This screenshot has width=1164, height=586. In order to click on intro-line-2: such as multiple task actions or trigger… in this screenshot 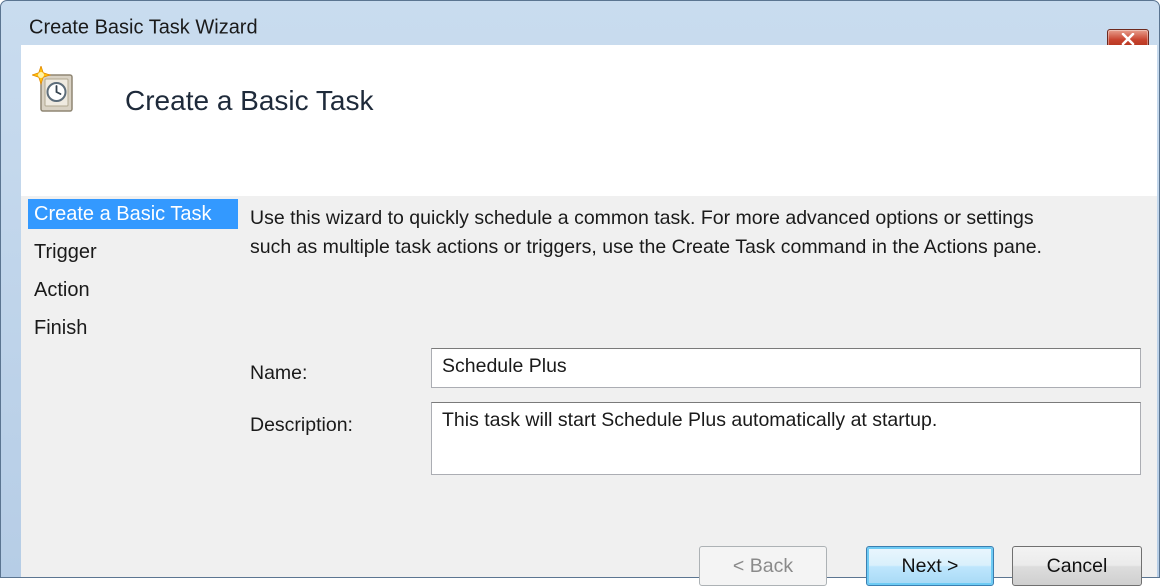, I will do `click(646, 247)`.